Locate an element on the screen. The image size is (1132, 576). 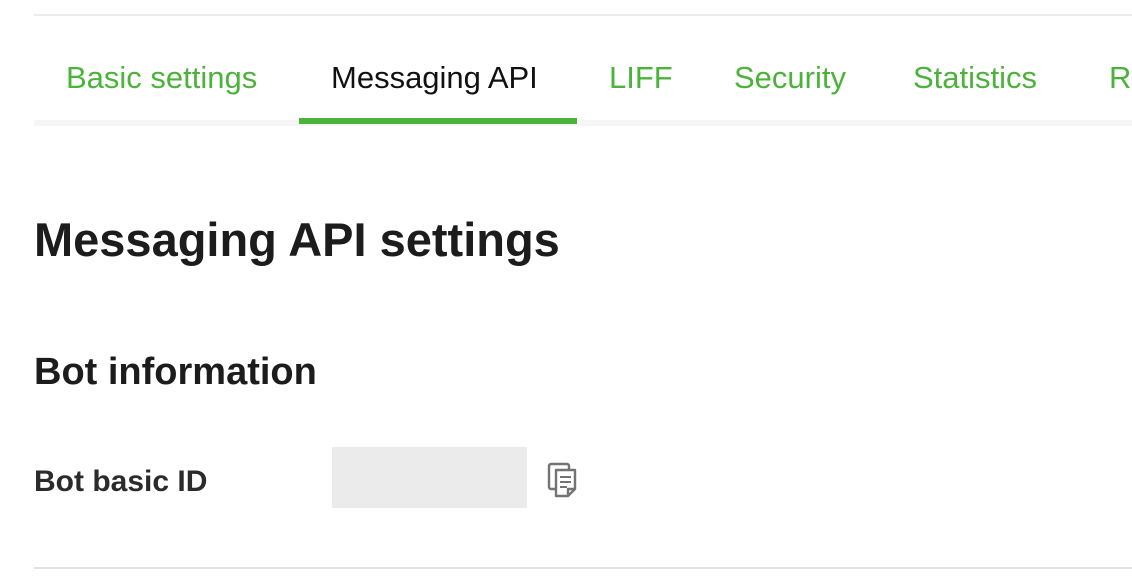
bot-basic-id-label: Bot basic ID is located at coordinates (121, 481).